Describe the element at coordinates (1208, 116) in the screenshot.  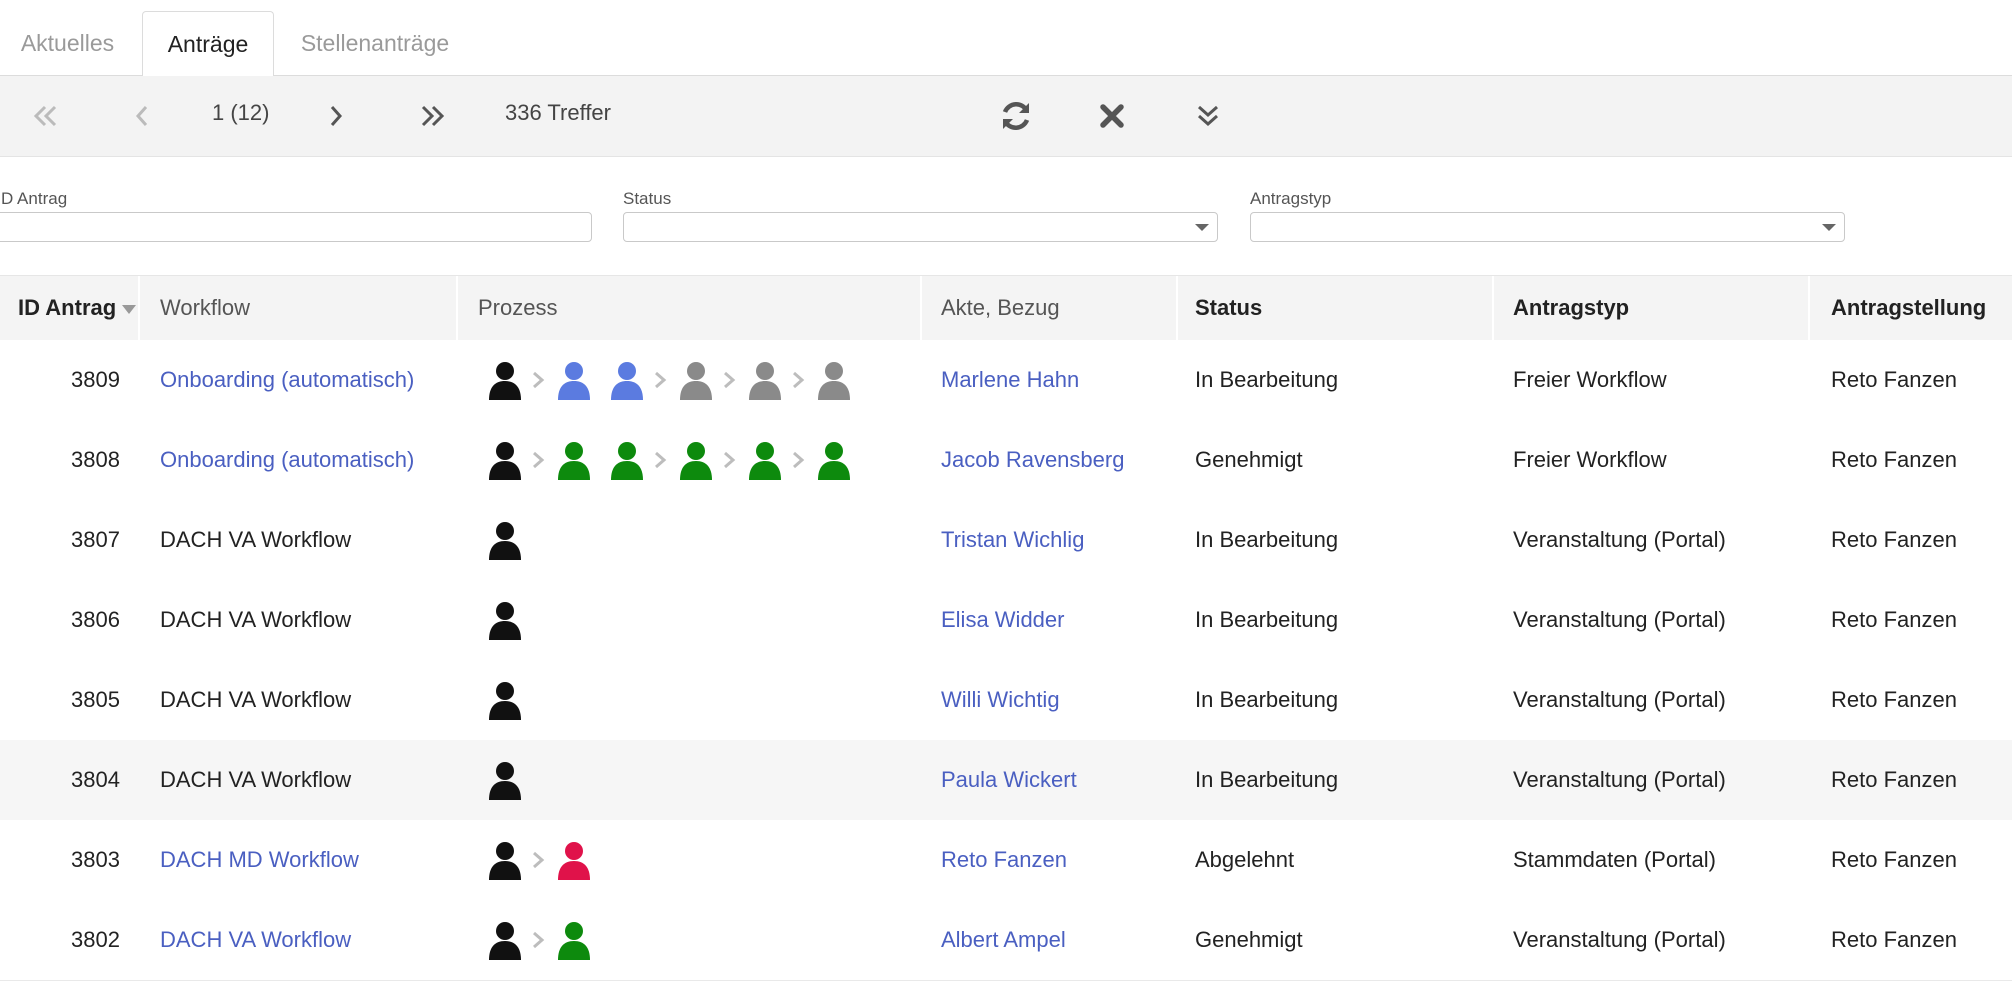
I see `expand-icon` at that location.